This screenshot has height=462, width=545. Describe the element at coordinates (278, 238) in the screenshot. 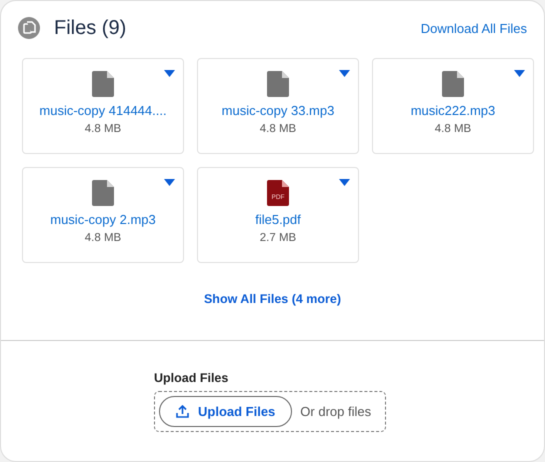

I see `file-size: 2.7 MB` at that location.